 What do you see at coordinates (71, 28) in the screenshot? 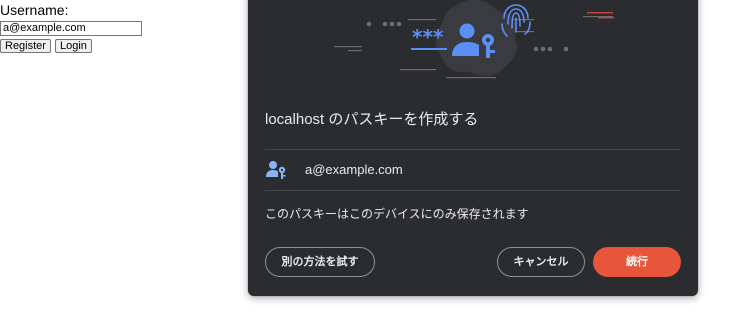
I see `username-input` at bounding box center [71, 28].